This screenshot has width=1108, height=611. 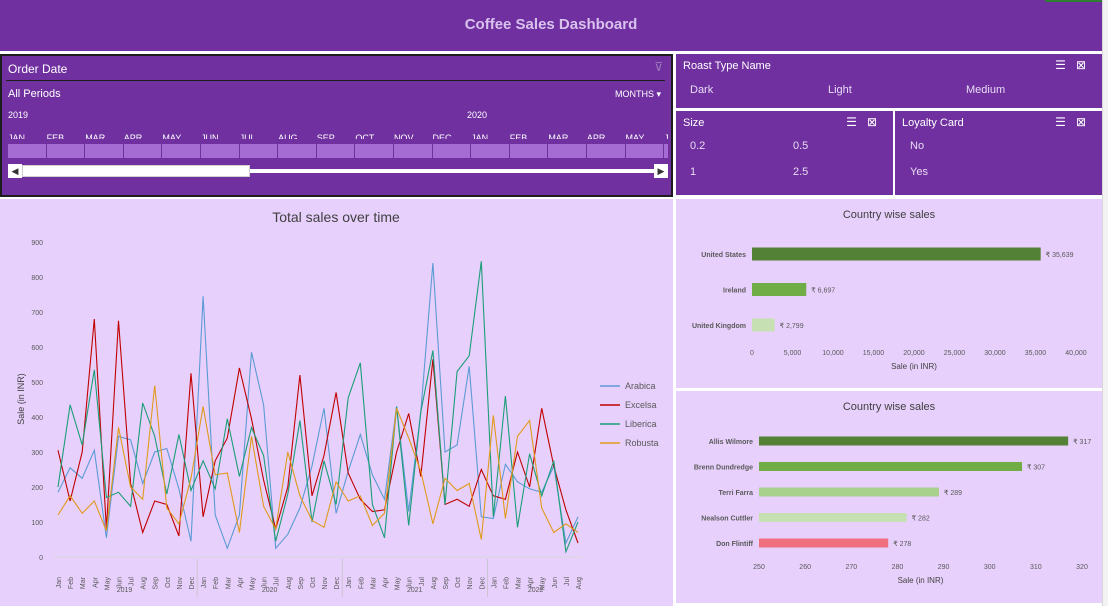 What do you see at coordinates (805, 567) in the screenshot?
I see `x-tick-label: 260` at bounding box center [805, 567].